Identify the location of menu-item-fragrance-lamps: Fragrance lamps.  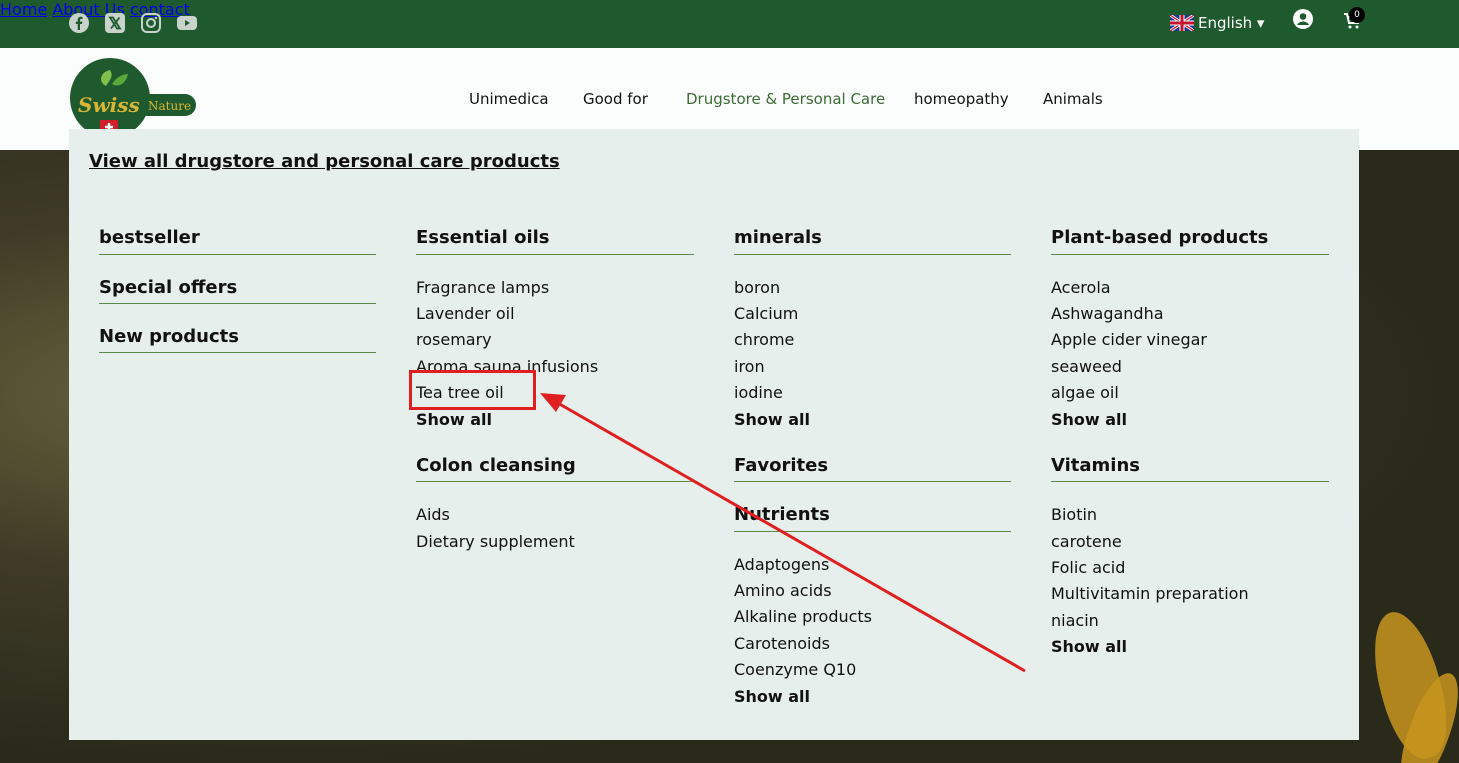
(482, 287).